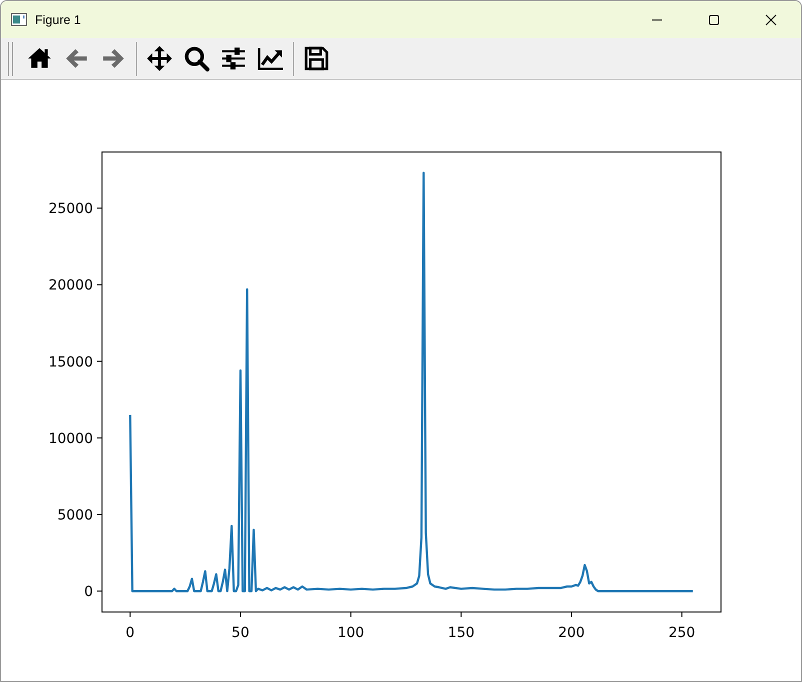 This screenshot has width=802, height=682. Describe the element at coordinates (461, 633) in the screenshot. I see `tick-label: 150` at that location.